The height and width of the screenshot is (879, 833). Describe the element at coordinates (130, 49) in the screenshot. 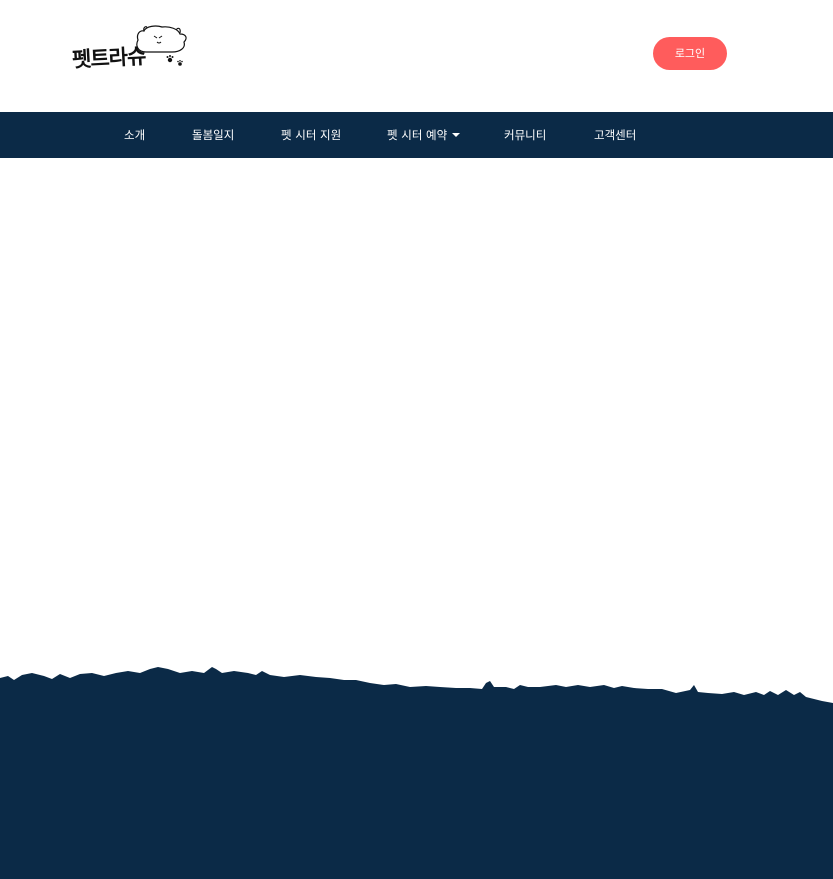

I see `site-logo: 펫트라슈` at that location.